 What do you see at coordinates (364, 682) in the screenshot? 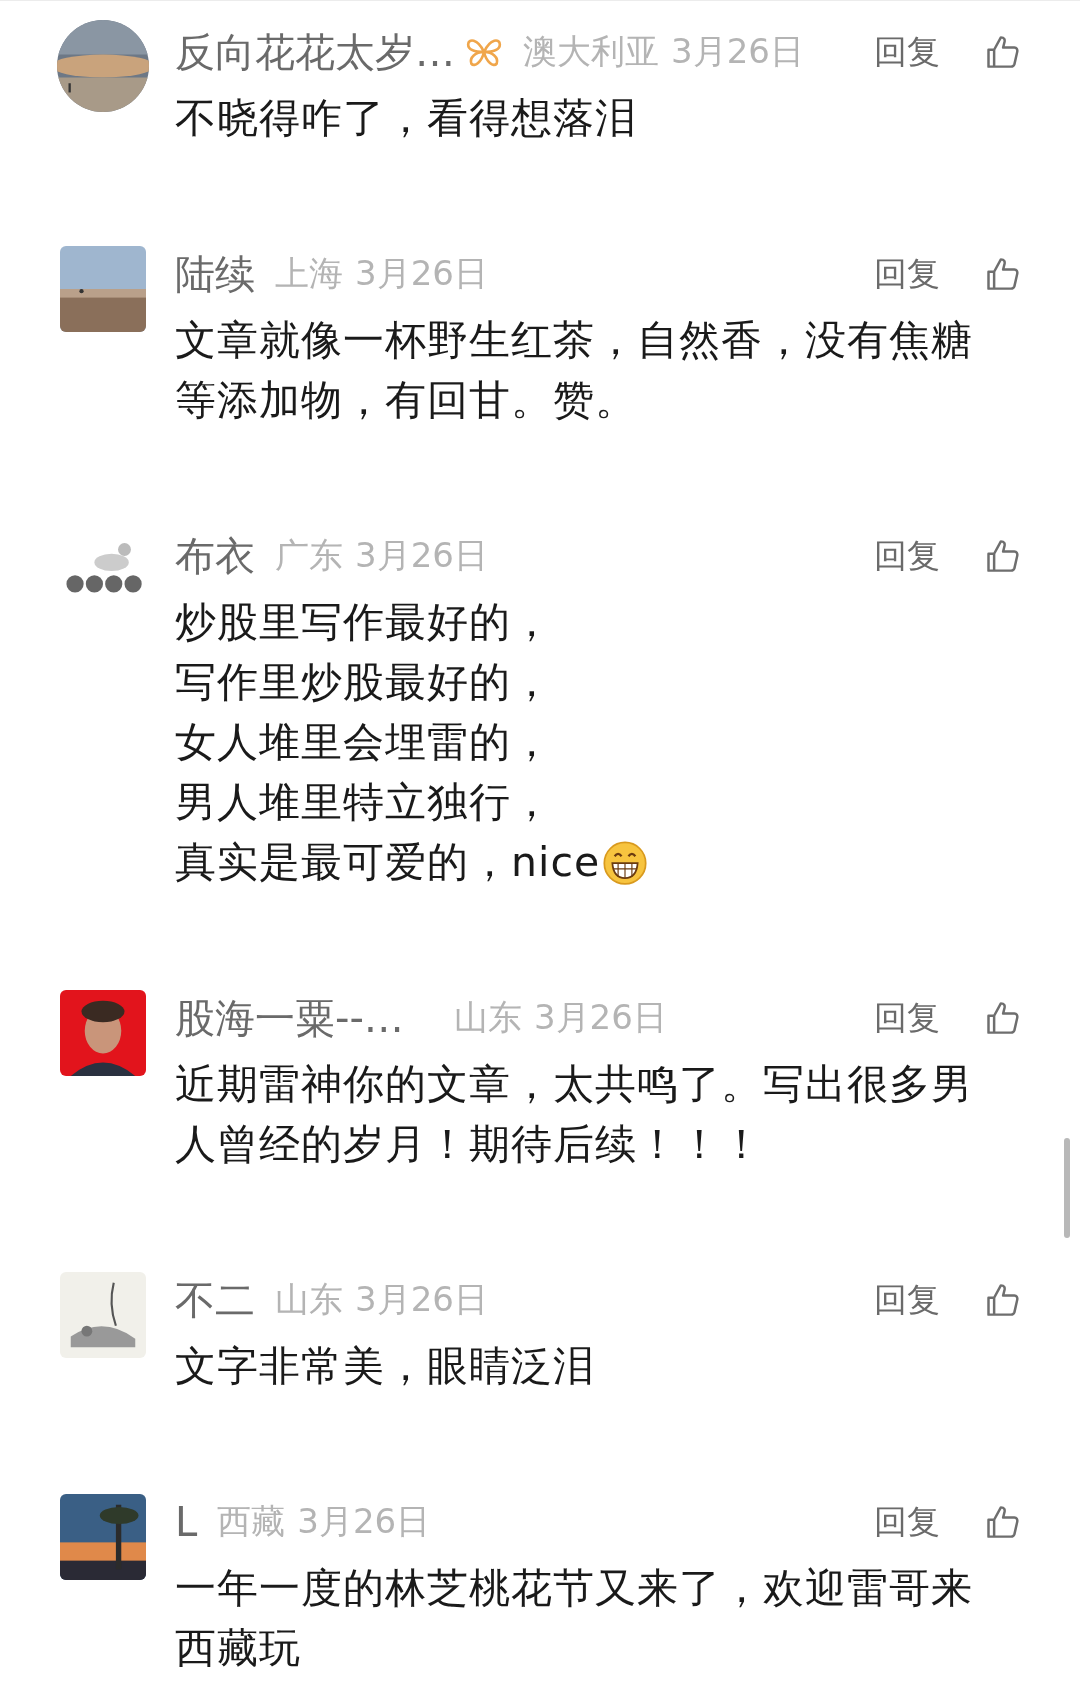
I see `comment-text: 写作里炒股最好的，` at bounding box center [364, 682].